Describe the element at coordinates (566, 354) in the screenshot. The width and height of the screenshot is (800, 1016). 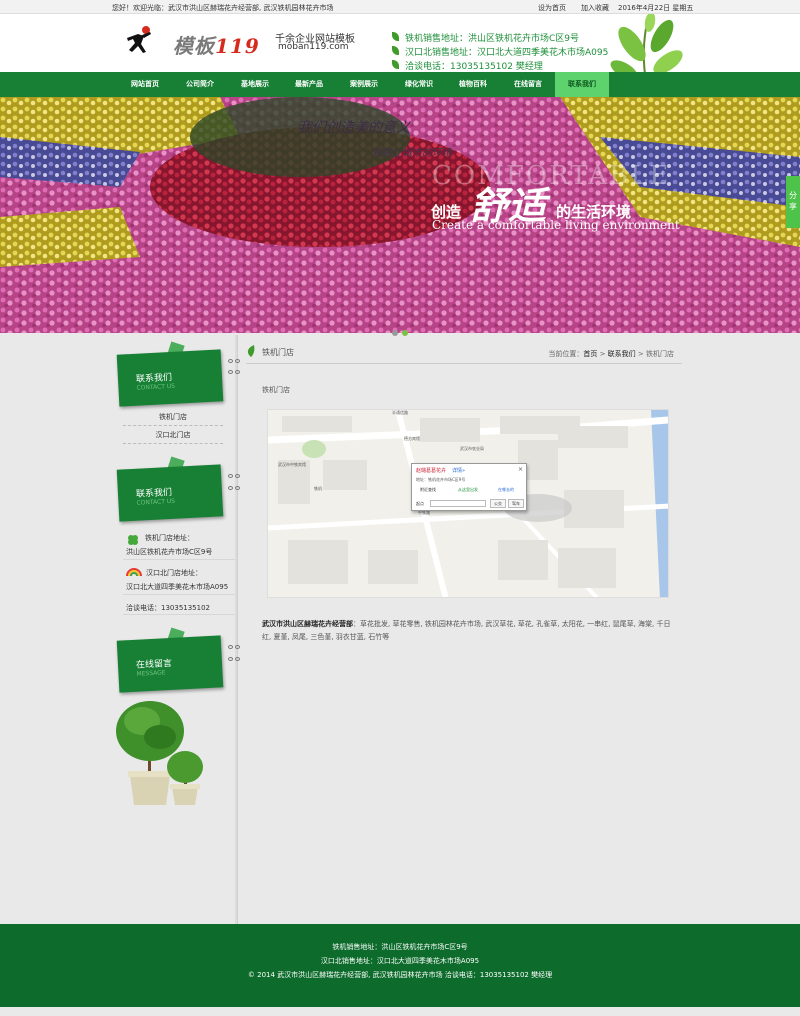
I see `breadcrumb-prefix: 当前位置：` at that location.